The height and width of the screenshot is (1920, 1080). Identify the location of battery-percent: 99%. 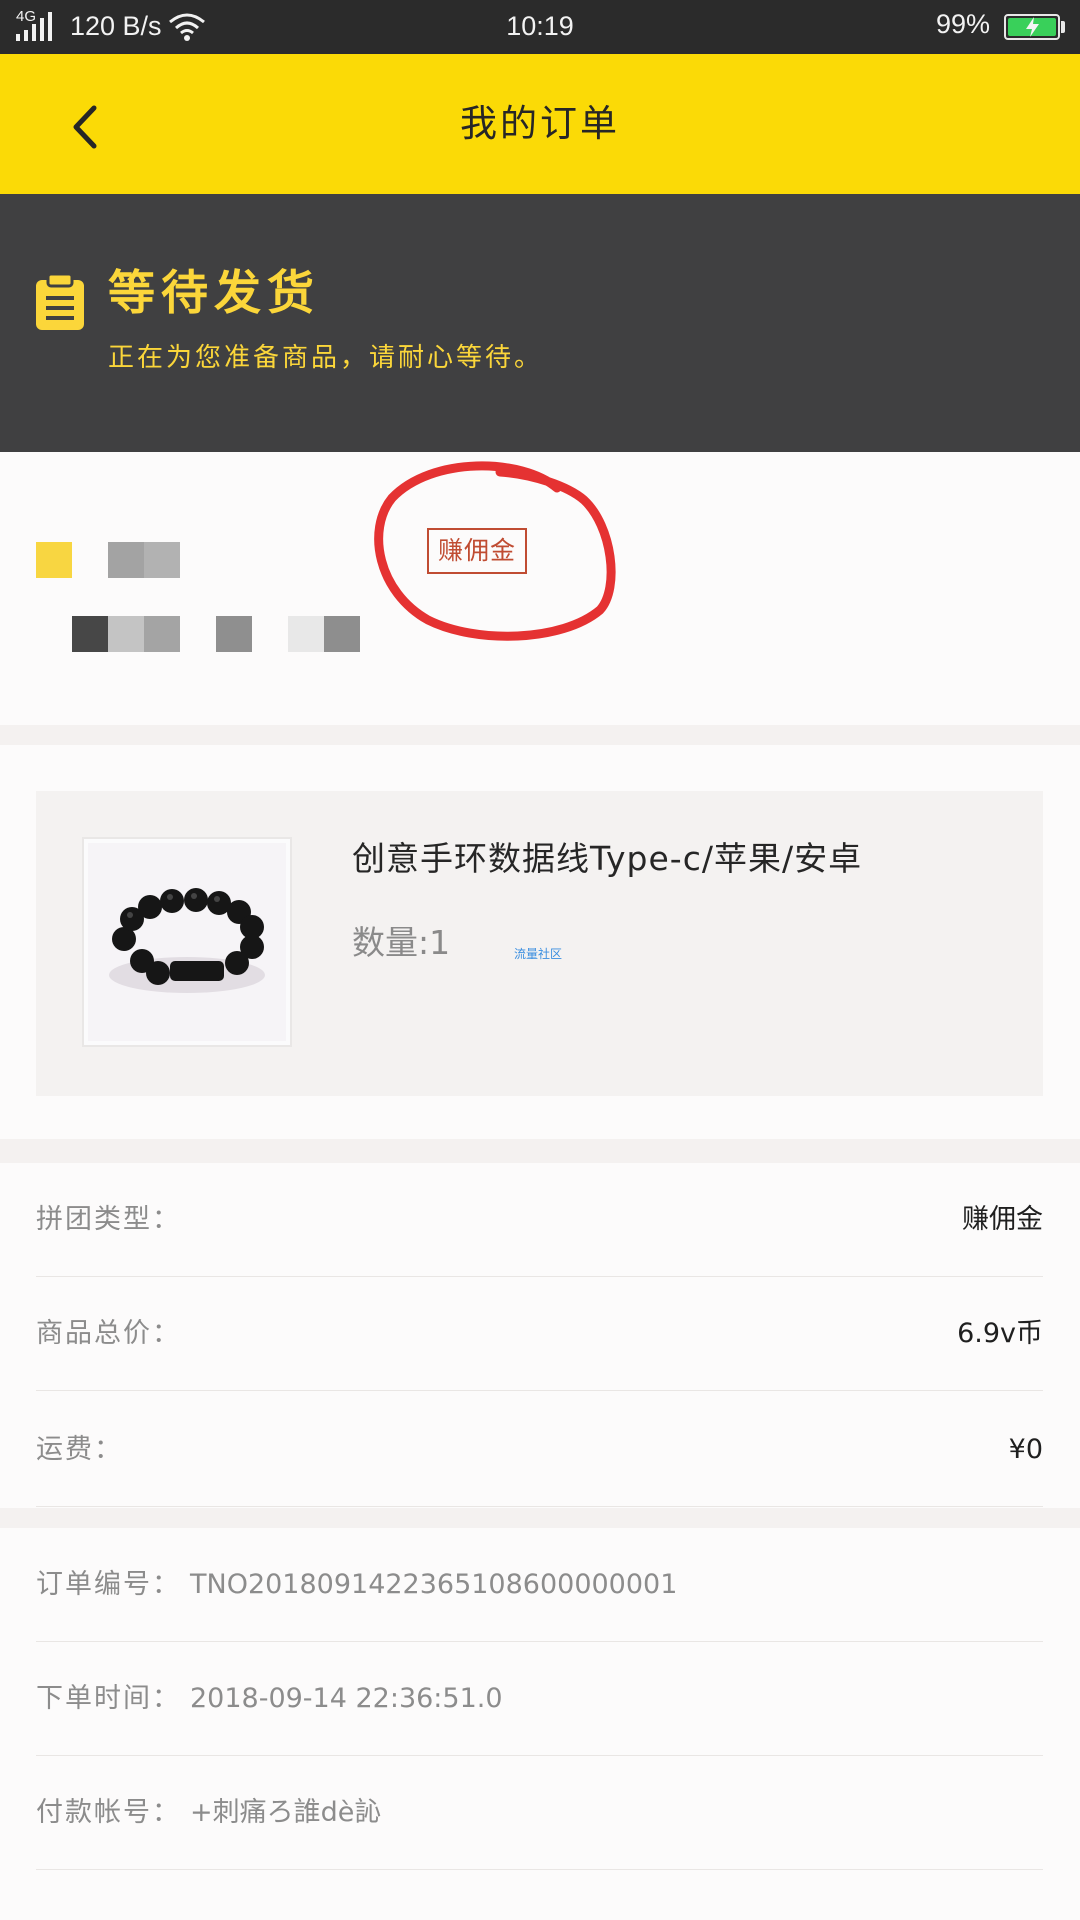
(962, 24).